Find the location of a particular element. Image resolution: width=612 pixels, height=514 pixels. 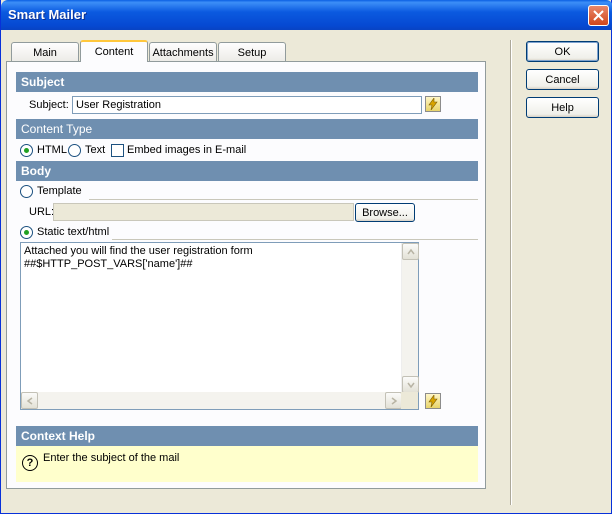

embed-images-checkbox is located at coordinates (117, 150).